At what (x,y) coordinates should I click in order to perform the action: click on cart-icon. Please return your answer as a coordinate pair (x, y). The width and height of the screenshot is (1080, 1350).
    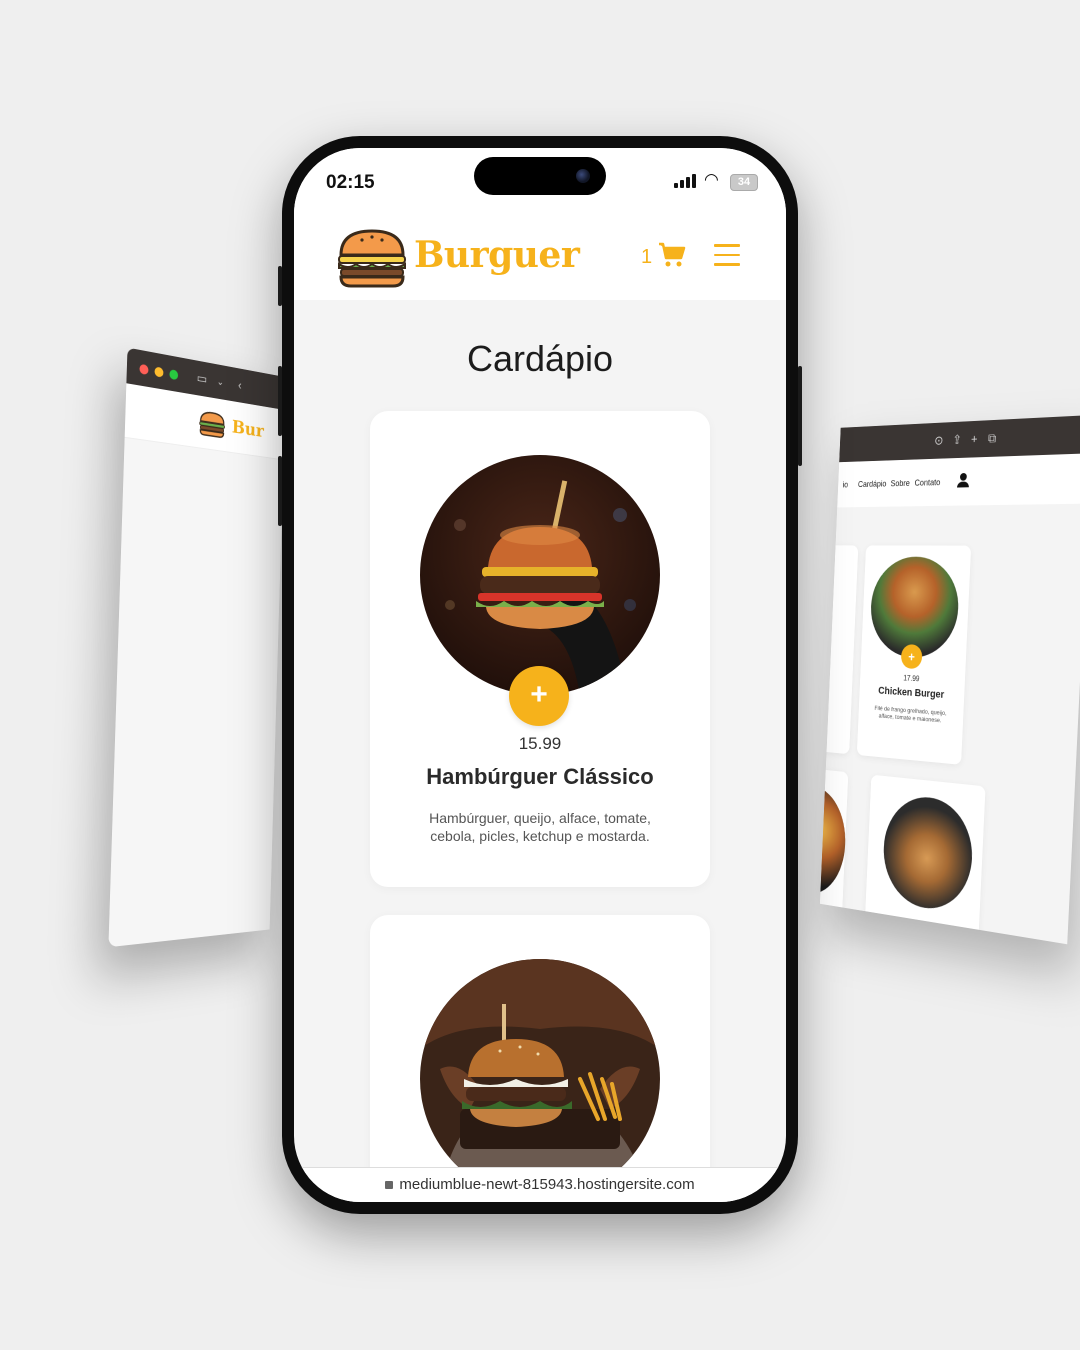
    Looking at the image, I should click on (672, 255).